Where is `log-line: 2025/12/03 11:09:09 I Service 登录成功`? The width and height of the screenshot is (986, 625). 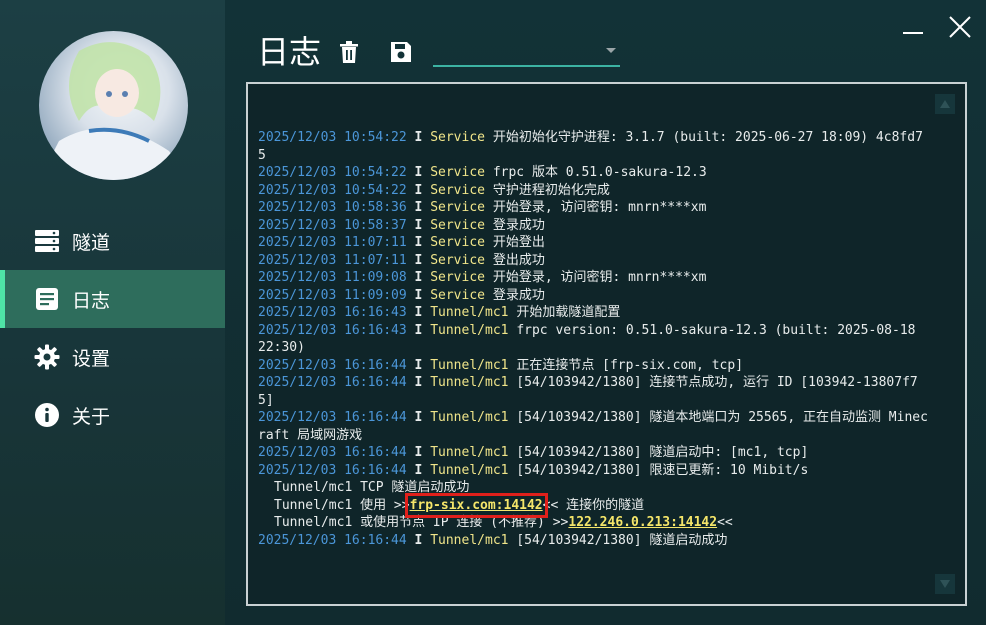
log-line: 2025/12/03 11:09:09 I Service 登录成功 is located at coordinates (593, 296).